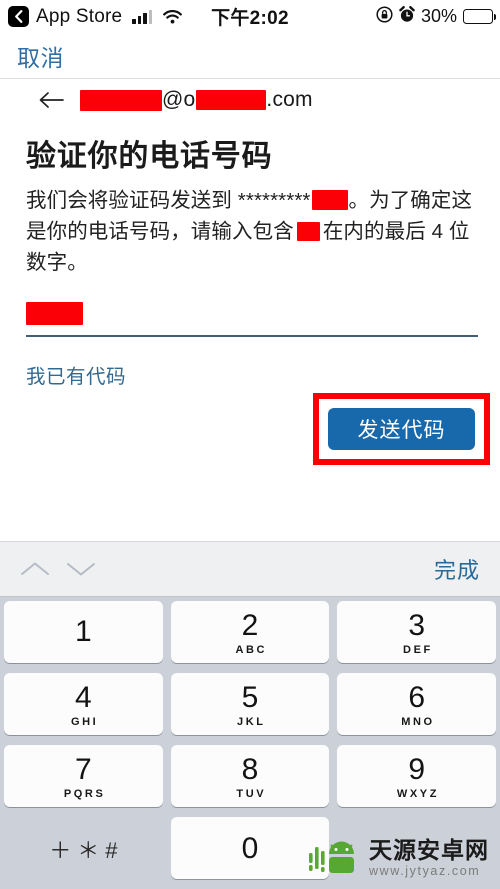 Image resolution: width=500 pixels, height=889 pixels. I want to click on site-watermark: 天源安卓网 www.jytyaz.com, so click(398, 858).